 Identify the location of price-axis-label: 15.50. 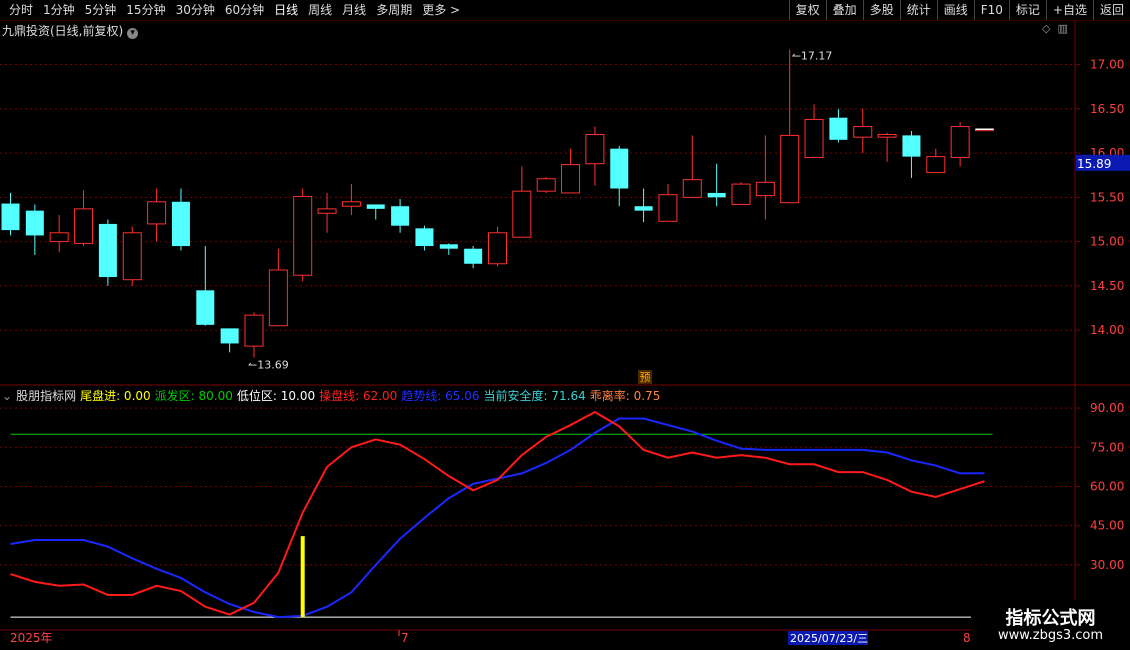
(1107, 197).